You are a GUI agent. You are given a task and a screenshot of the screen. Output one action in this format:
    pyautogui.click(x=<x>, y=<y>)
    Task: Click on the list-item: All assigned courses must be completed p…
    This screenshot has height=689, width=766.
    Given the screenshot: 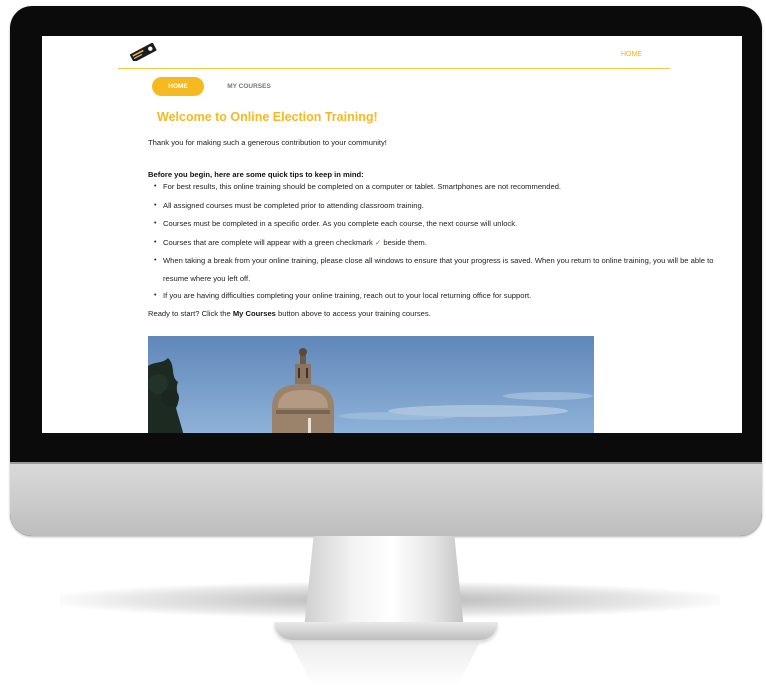 What is the action you would take?
    pyautogui.click(x=444, y=206)
    